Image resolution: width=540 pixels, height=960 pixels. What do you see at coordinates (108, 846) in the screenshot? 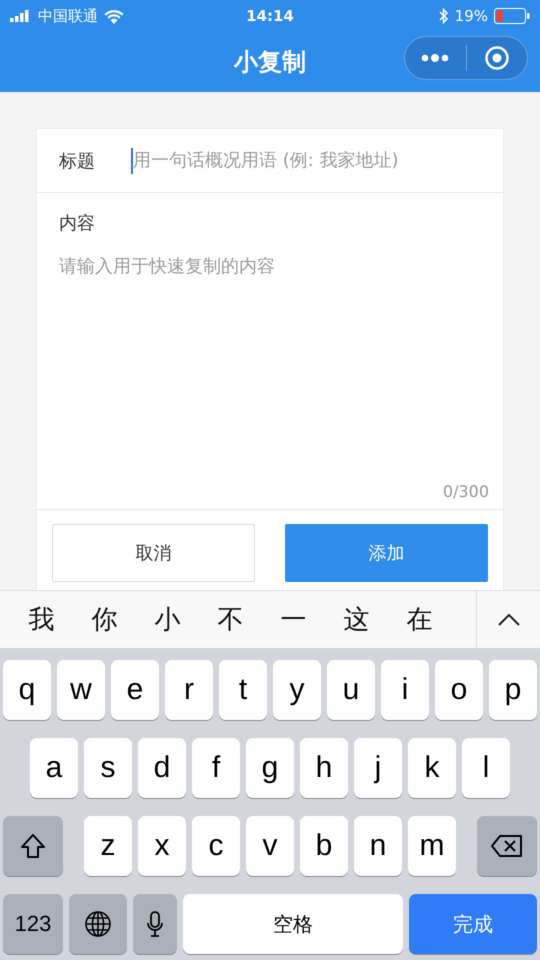
I see `letter-key: z` at bounding box center [108, 846].